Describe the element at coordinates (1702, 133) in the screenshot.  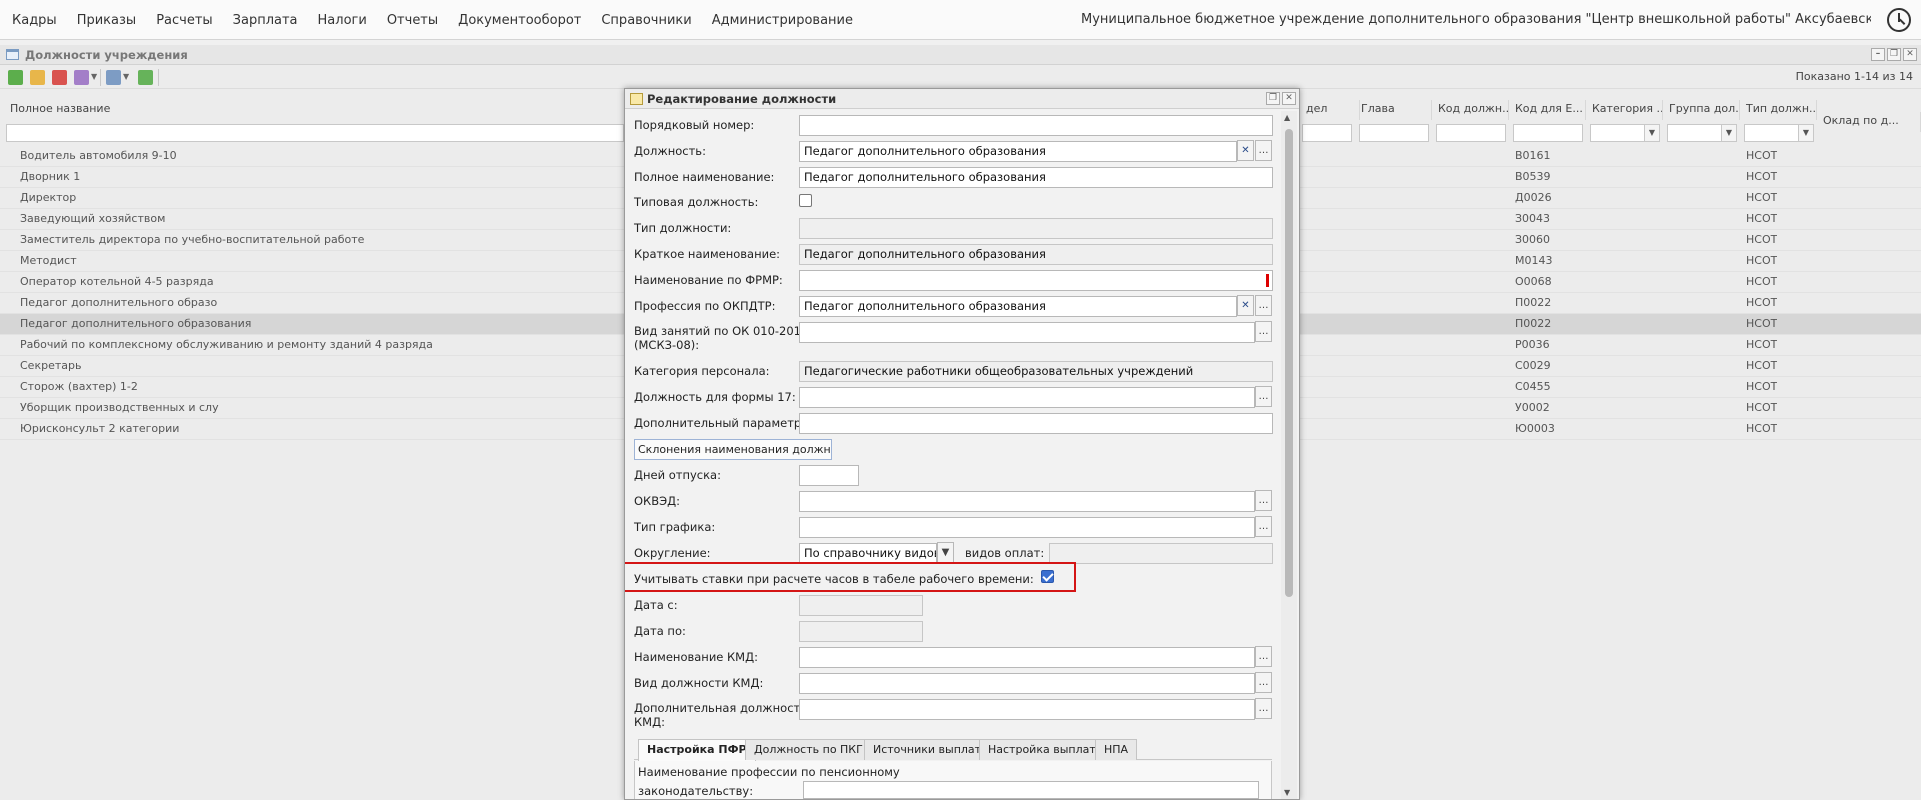
I see `filter-group: ▼` at that location.